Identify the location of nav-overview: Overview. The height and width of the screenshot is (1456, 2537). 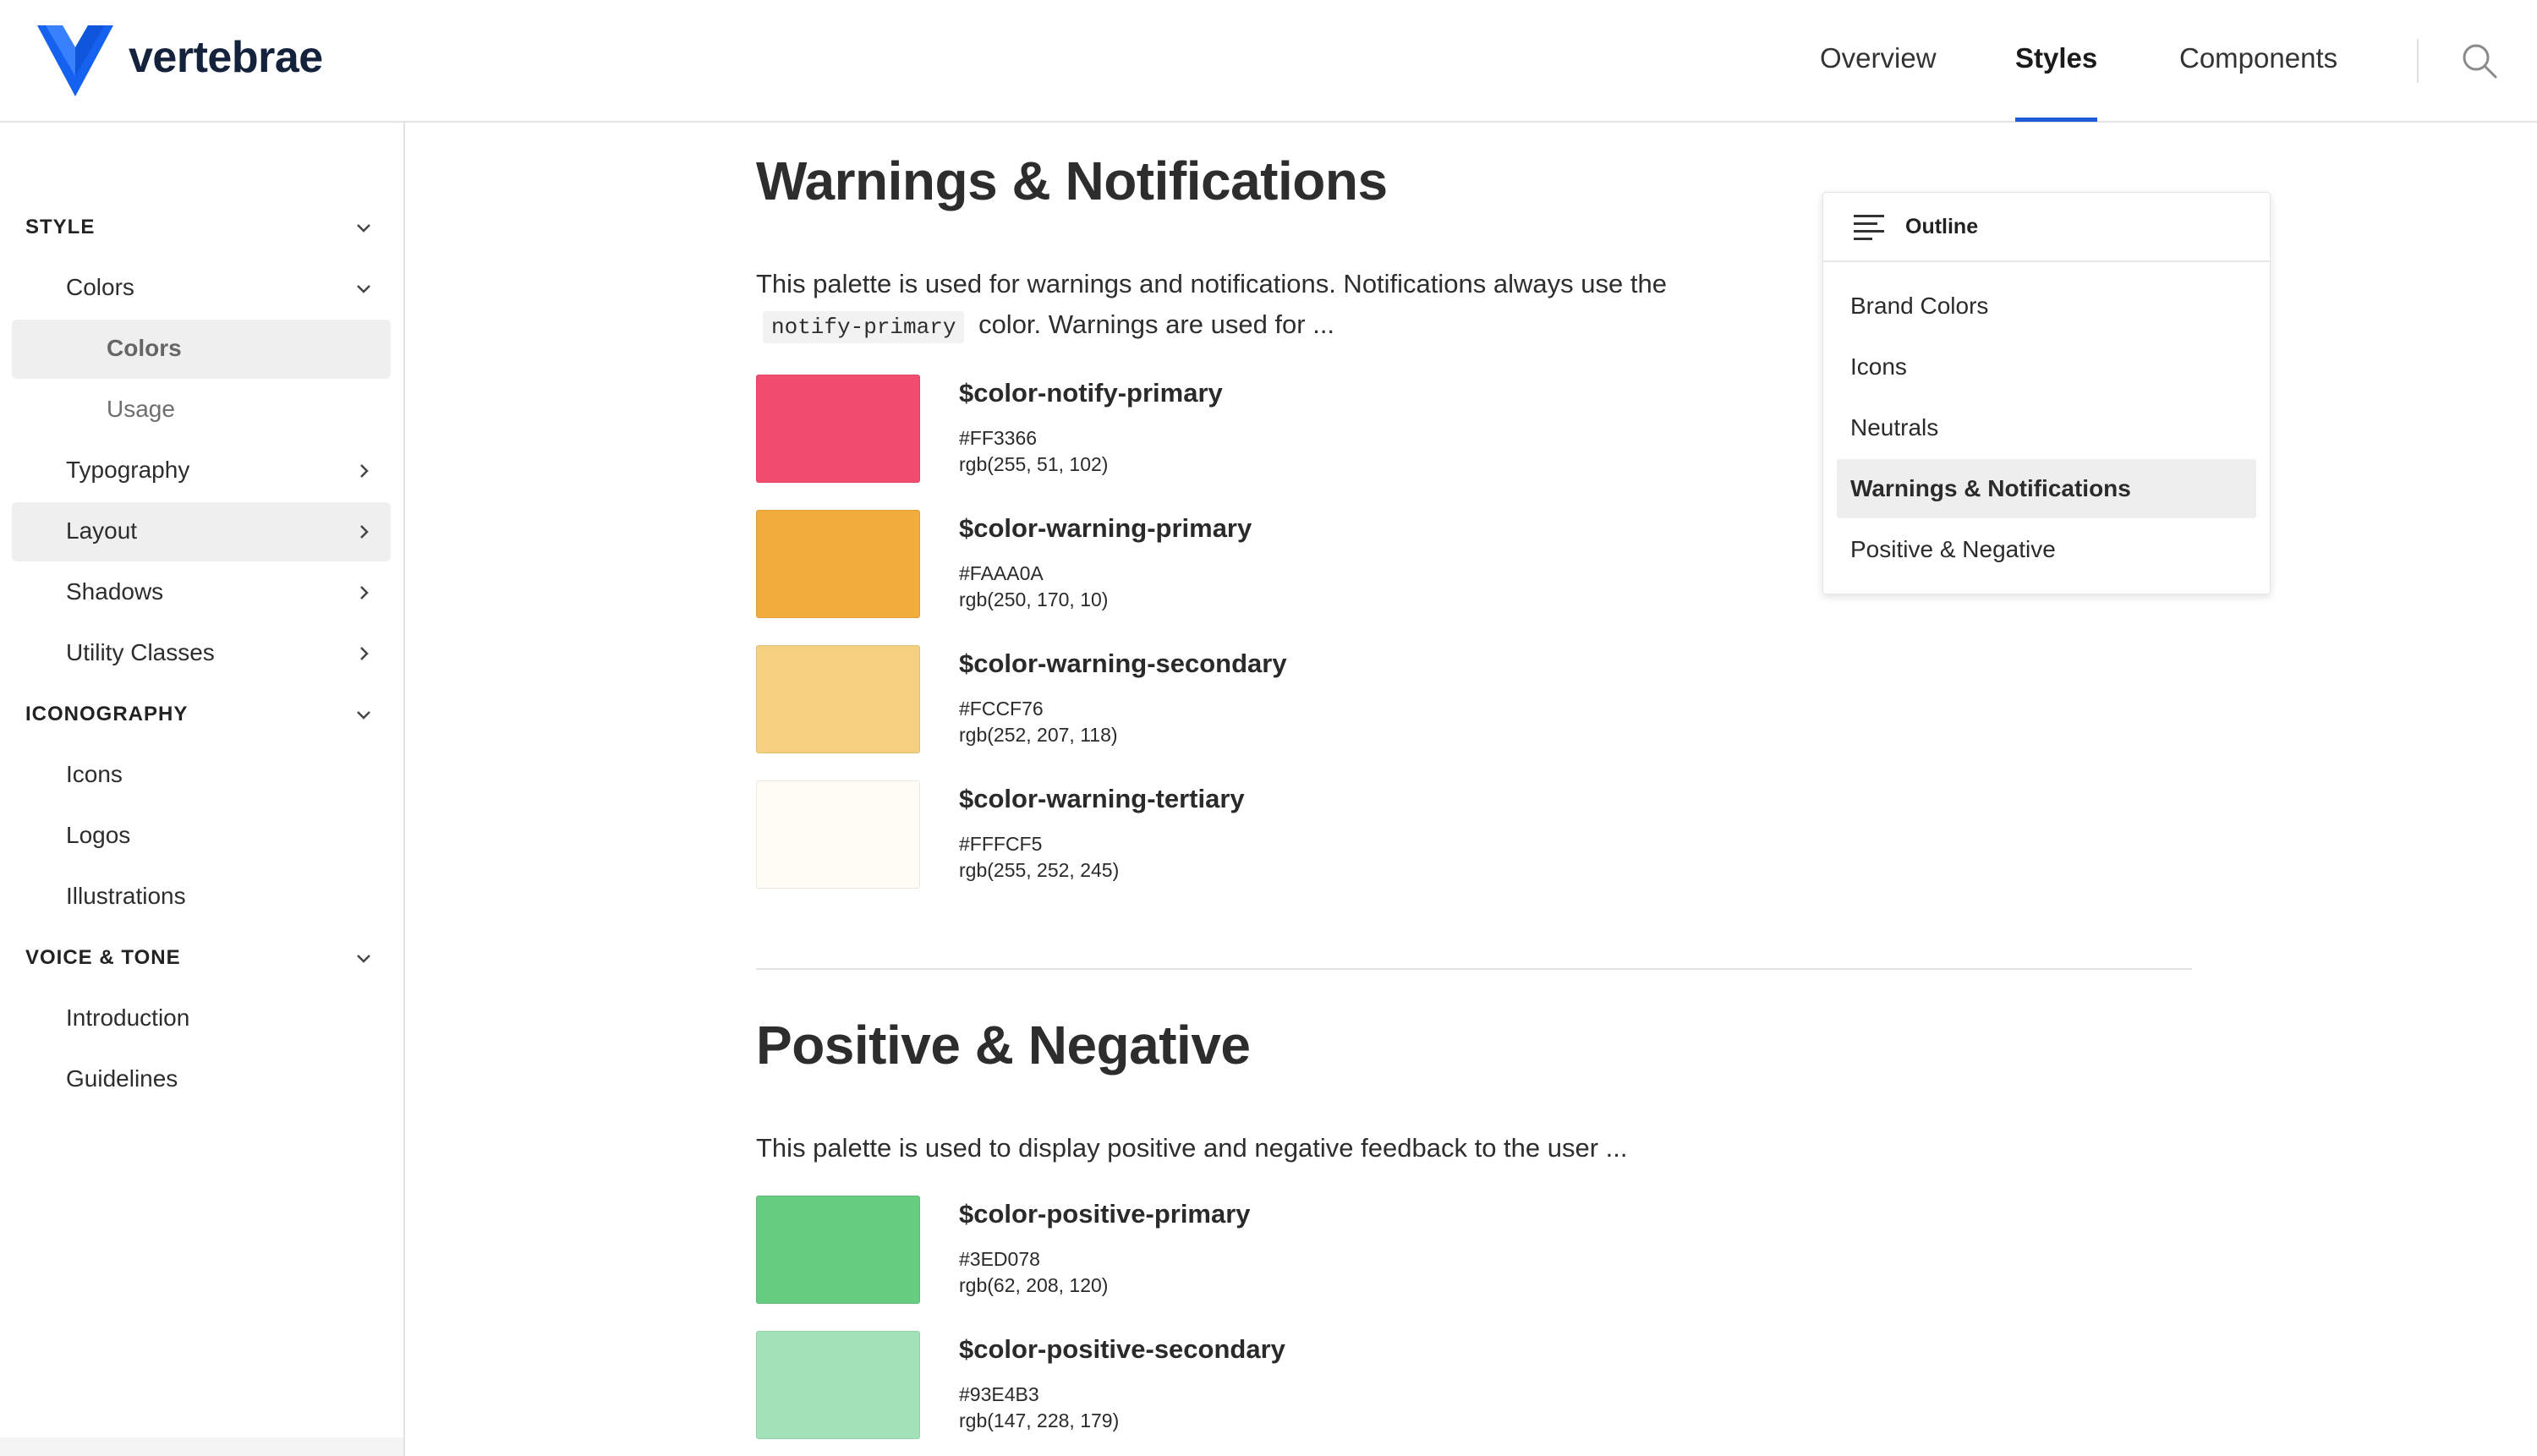
(1878, 58).